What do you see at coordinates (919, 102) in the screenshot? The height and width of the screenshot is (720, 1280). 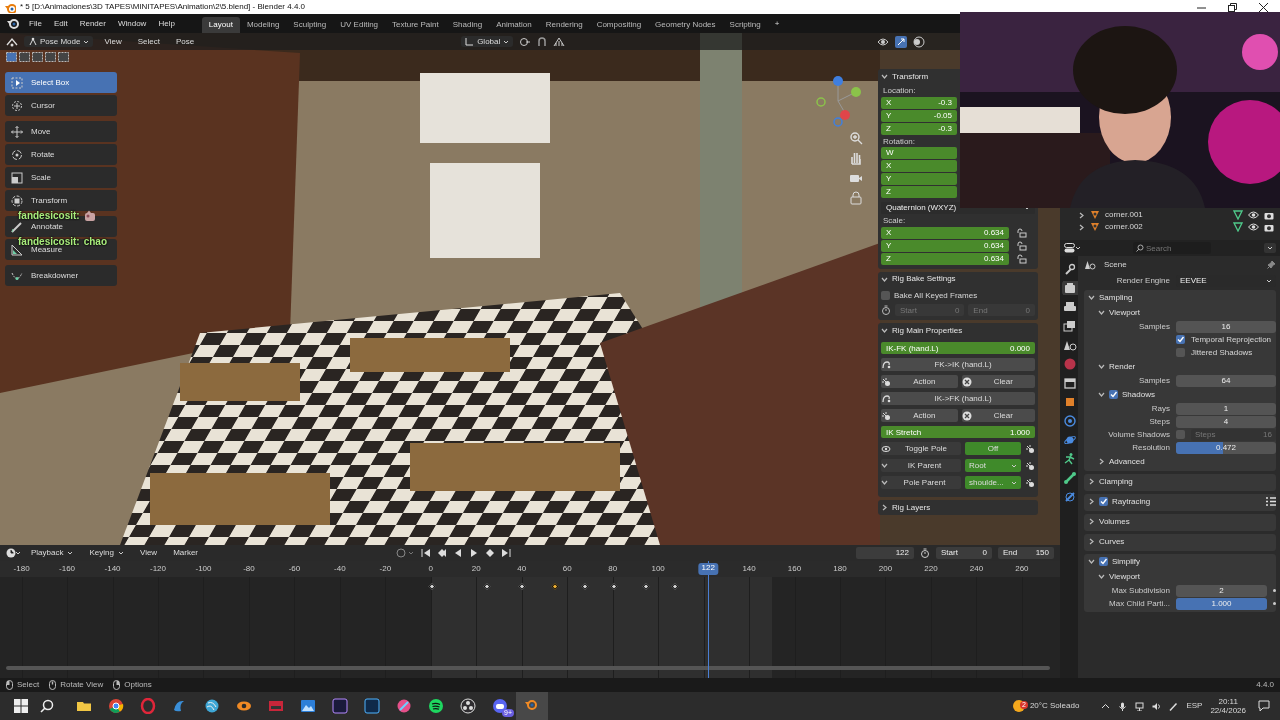 I see `number-field: X -0.3` at bounding box center [919, 102].